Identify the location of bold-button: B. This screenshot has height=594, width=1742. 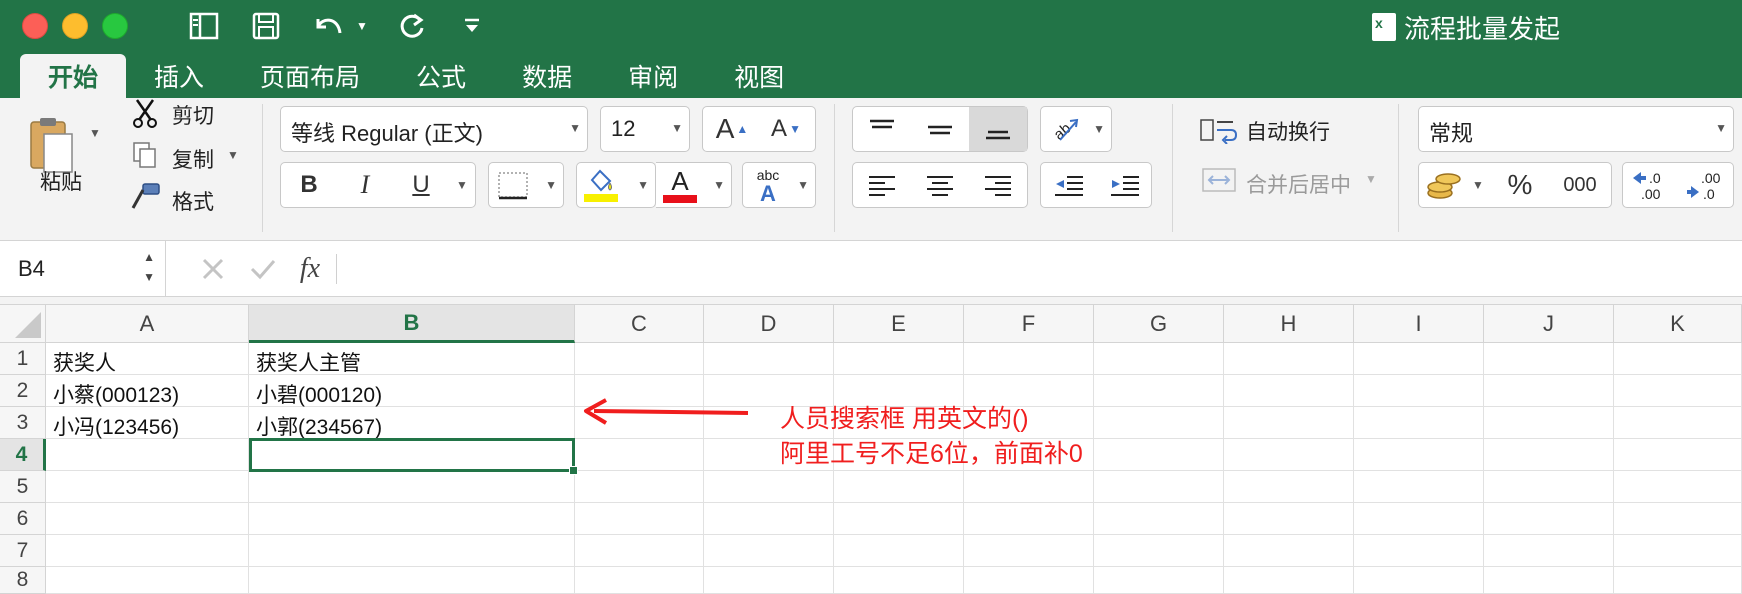
(309, 185).